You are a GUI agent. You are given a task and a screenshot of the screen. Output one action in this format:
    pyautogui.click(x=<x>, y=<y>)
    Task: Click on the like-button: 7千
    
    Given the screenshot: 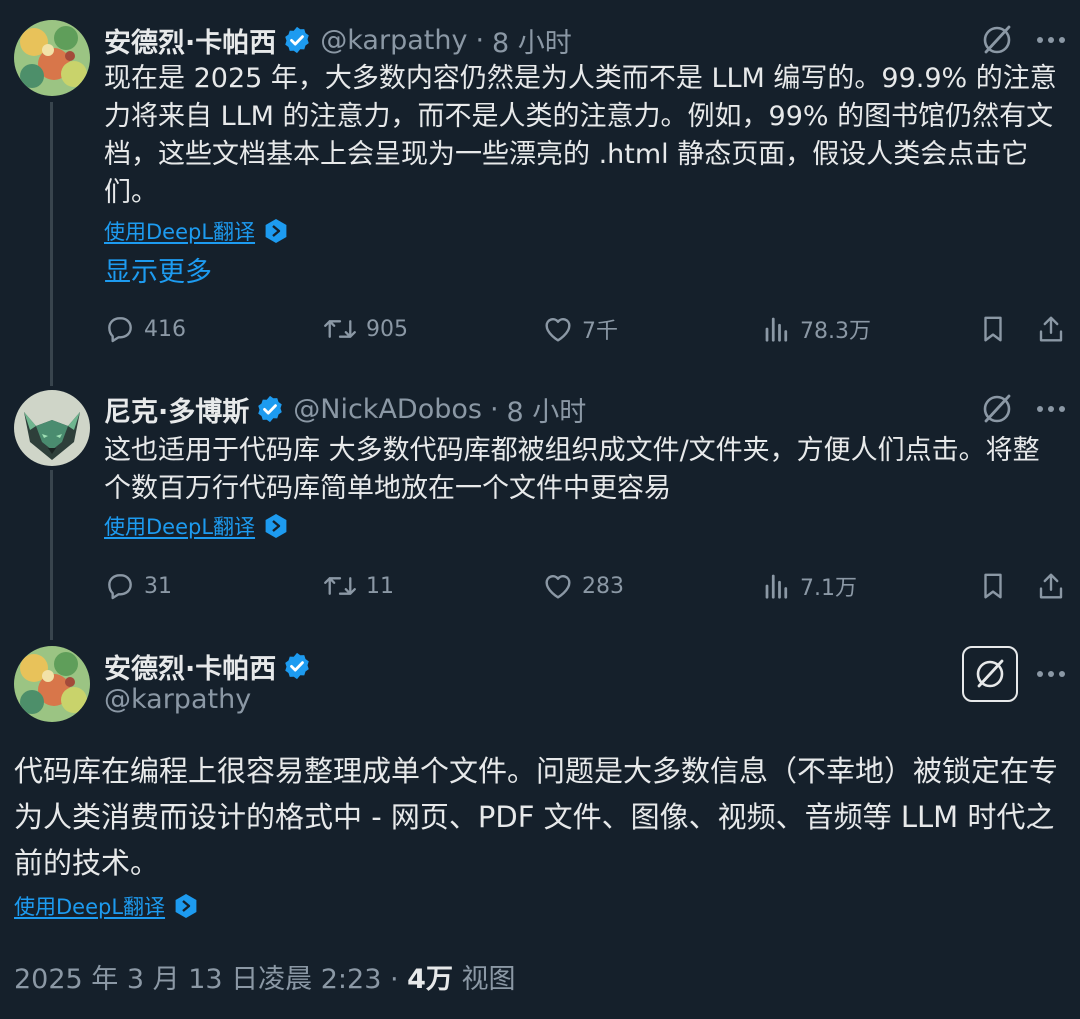 What is the action you would take?
    pyautogui.click(x=580, y=329)
    